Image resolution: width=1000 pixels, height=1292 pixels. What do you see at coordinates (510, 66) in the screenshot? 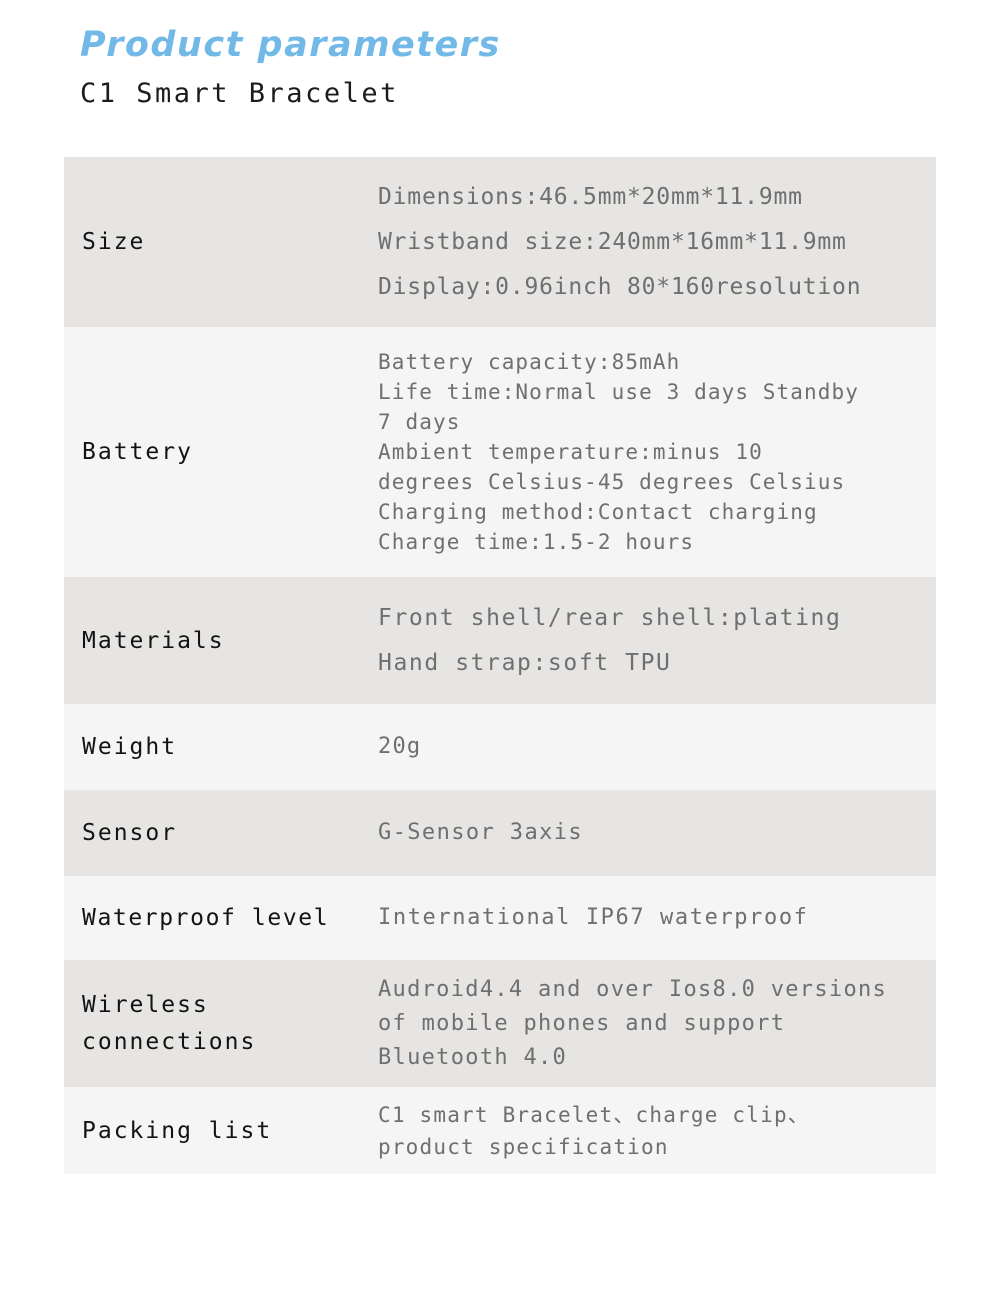
I see `heading-block: Product parameters C1 Smart Bracelet` at bounding box center [510, 66].